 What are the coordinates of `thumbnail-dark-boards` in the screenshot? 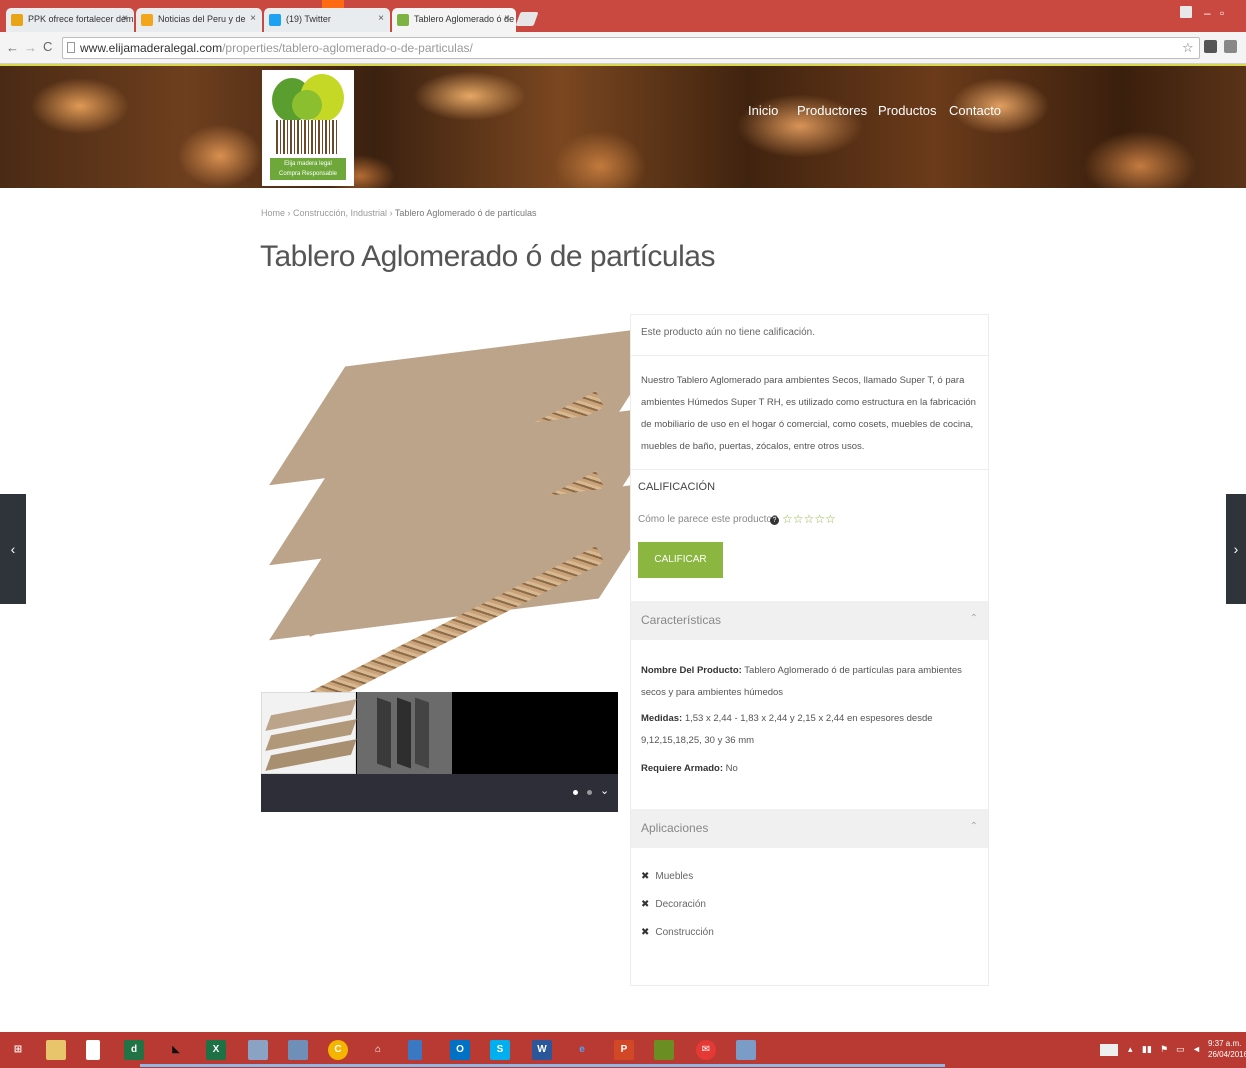 It's located at (404, 733).